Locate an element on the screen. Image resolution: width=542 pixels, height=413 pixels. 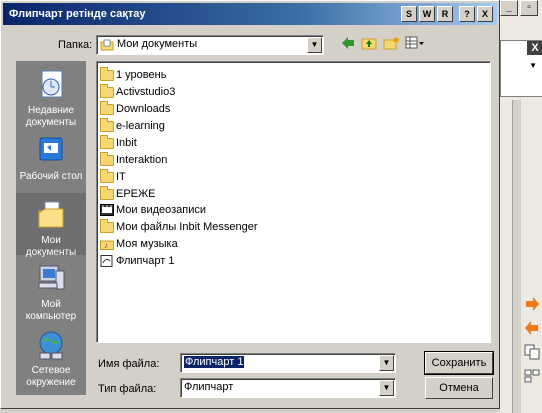
bg-restore-button: ▫ is located at coordinates (529, 8).